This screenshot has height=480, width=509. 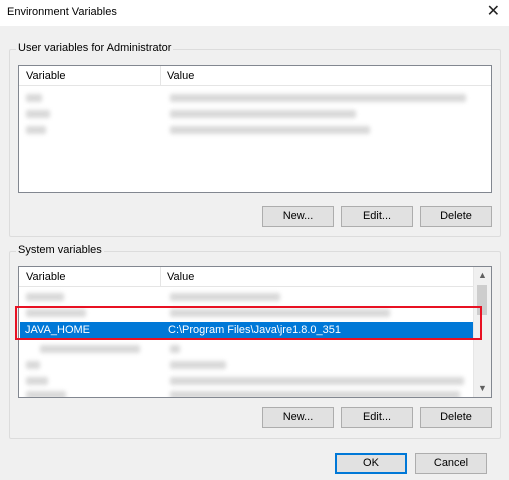 I want to click on system-delete-button: Delete, so click(x=456, y=417).